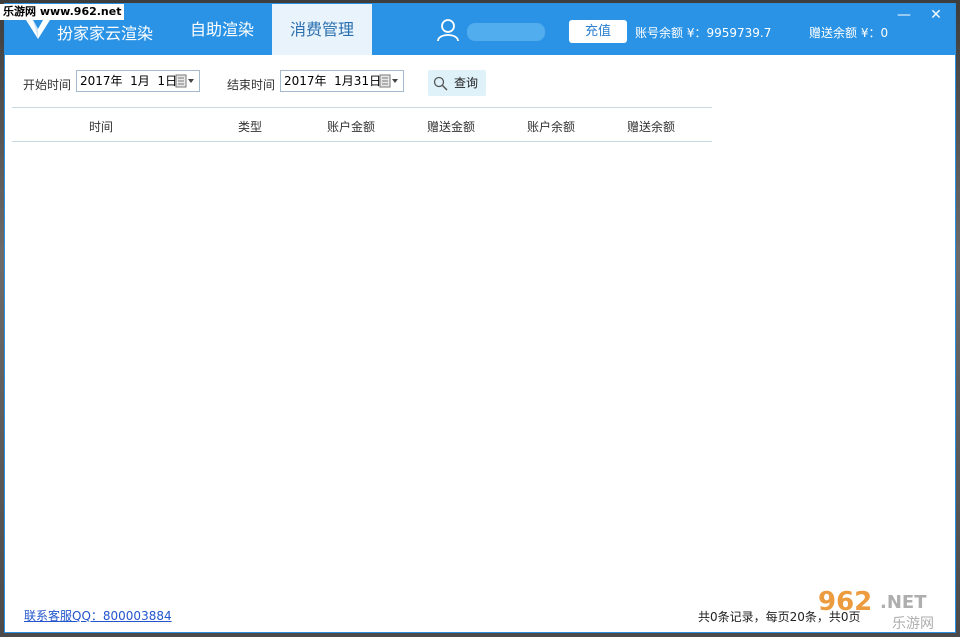  I want to click on support-qq-link: 联系客服QQ：800003884, so click(98, 615).